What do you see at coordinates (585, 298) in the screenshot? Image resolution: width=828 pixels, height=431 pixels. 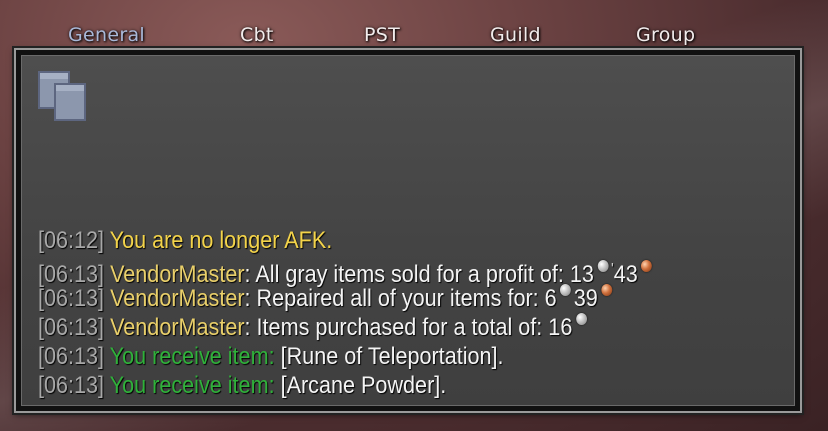 I see `copper-amount: 39` at bounding box center [585, 298].